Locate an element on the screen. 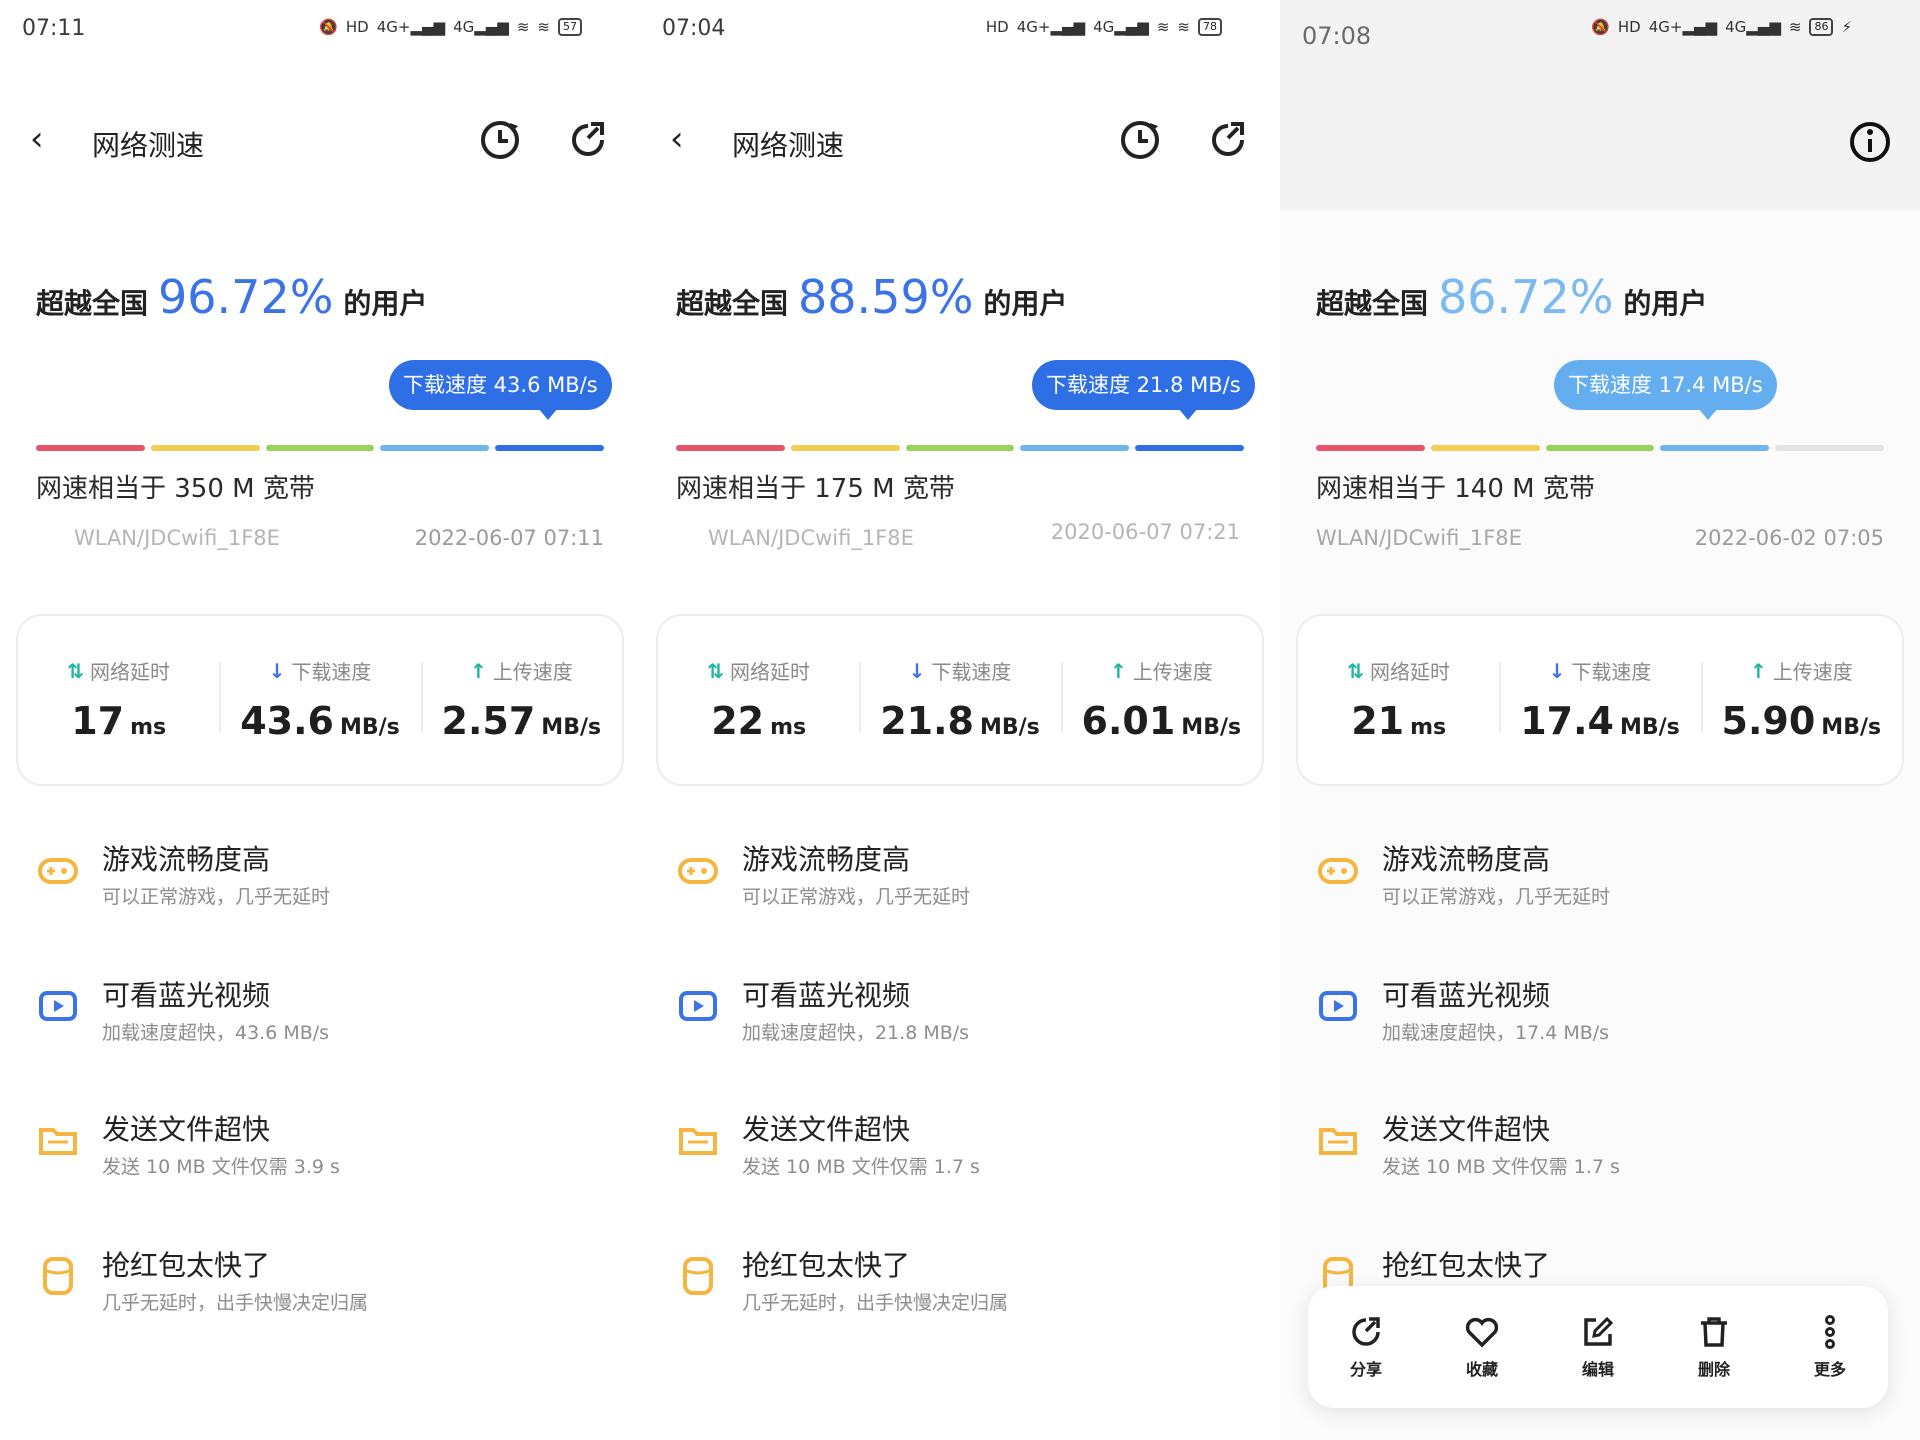 This screenshot has width=1920, height=1440. beat-percent: 86.72% is located at coordinates (1526, 297).